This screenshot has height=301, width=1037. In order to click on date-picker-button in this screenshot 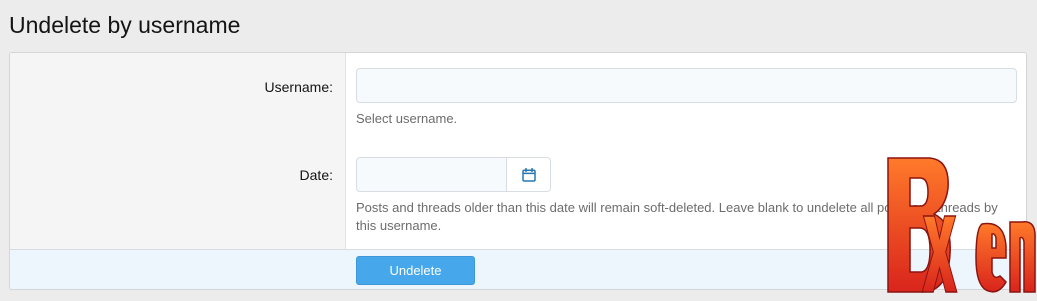, I will do `click(528, 174)`.